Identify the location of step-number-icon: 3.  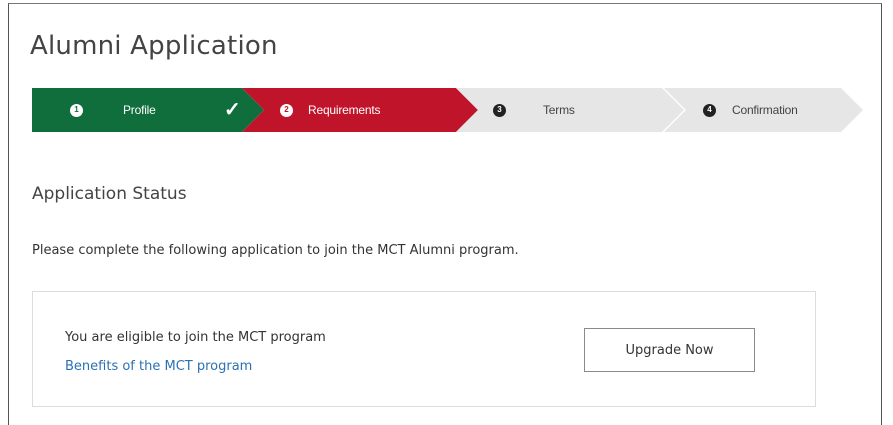
(499, 110).